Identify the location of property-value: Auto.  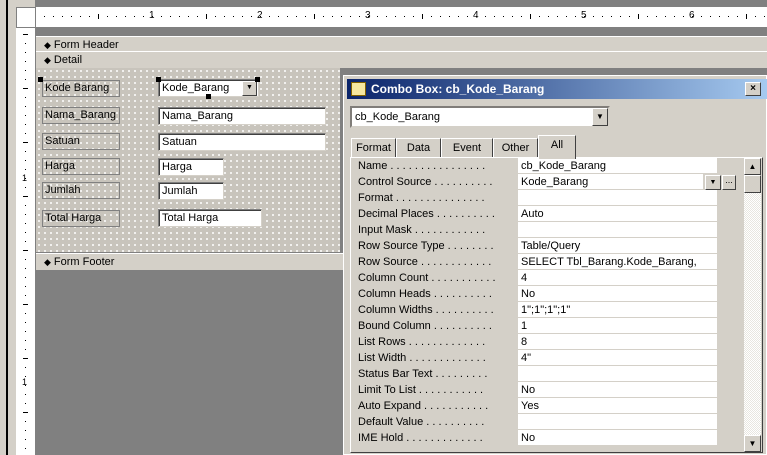
(617, 214).